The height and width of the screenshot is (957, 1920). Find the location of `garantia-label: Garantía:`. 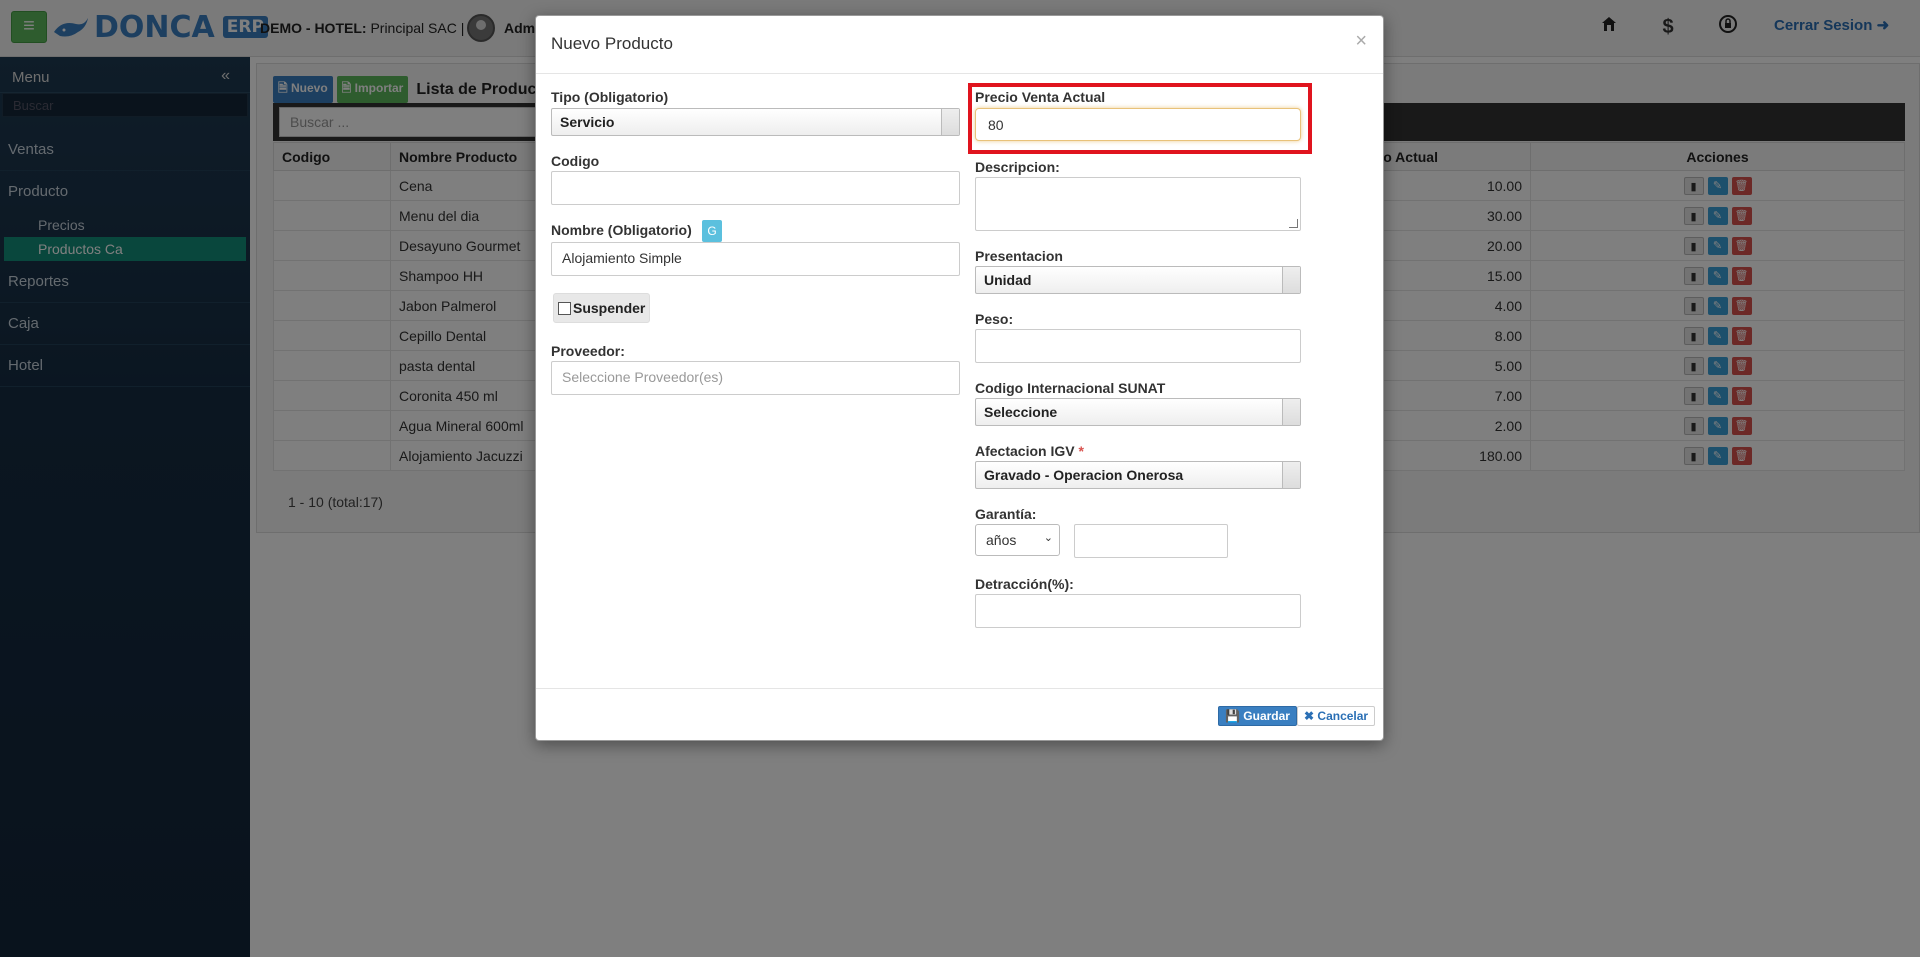

garantia-label: Garantía: is located at coordinates (1006, 514).